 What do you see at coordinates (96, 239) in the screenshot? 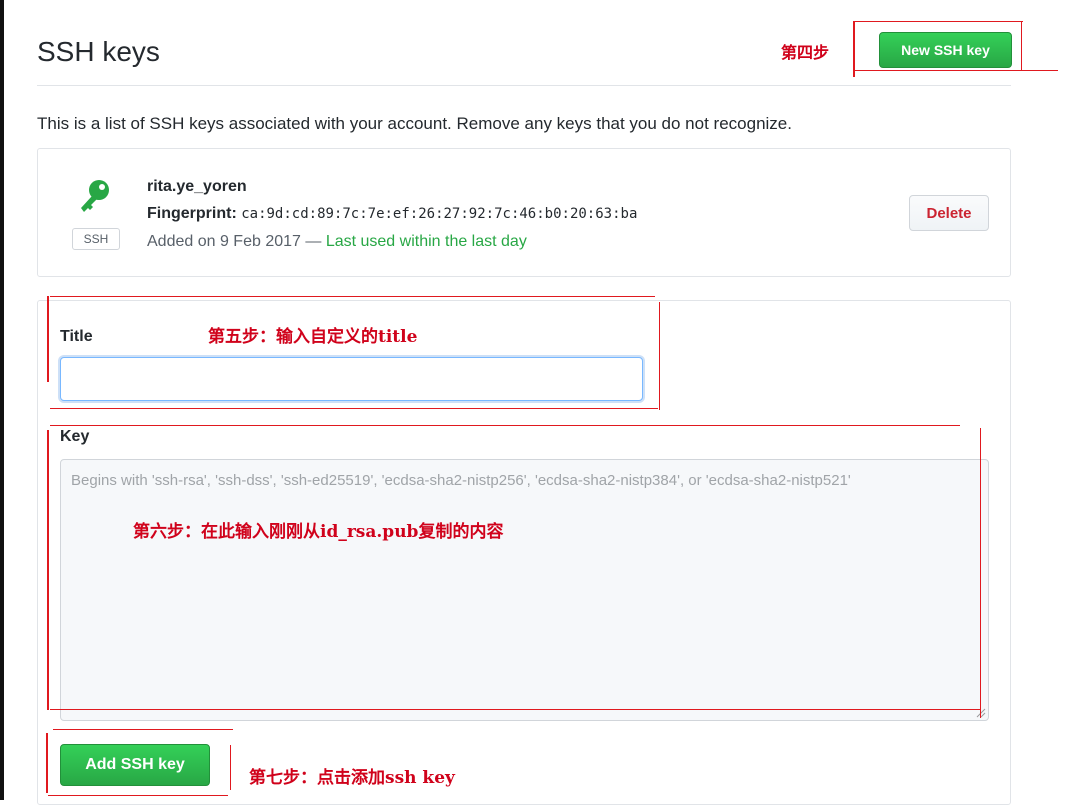
I see `ssh-badge: SSH` at bounding box center [96, 239].